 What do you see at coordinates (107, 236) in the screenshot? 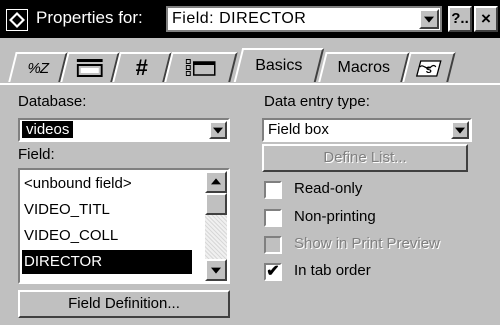
I see `list-item: VIDEO_COLL` at bounding box center [107, 236].